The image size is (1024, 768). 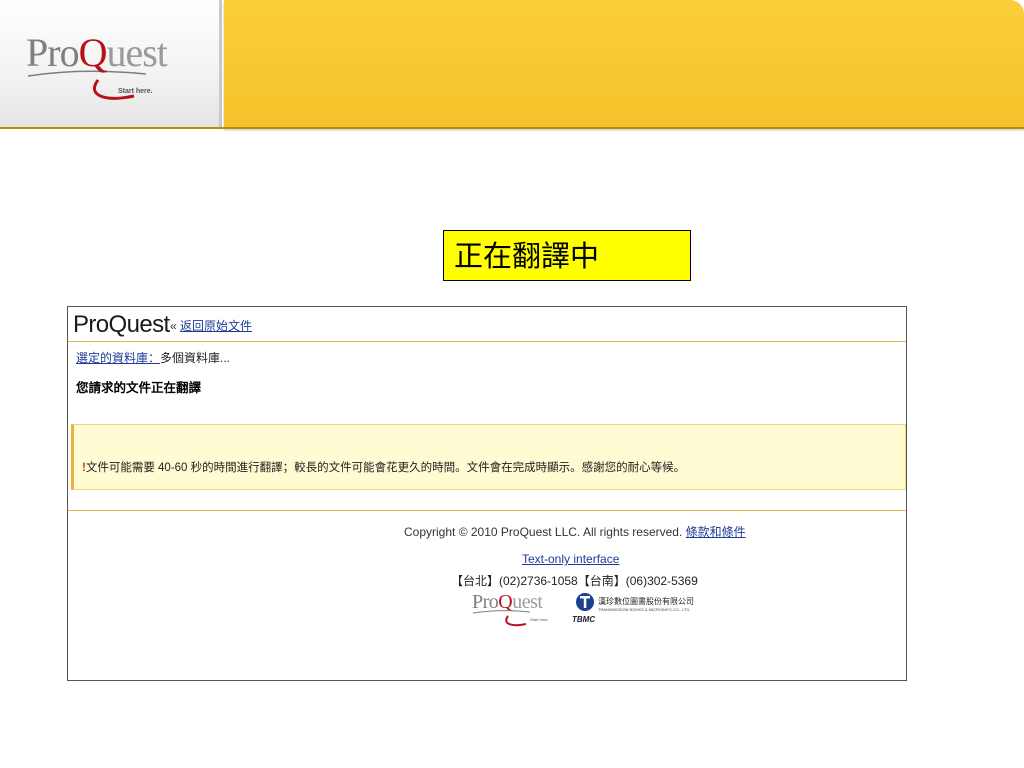 I want to click on back-link-area: « 返回原始文件, so click(x=211, y=325).